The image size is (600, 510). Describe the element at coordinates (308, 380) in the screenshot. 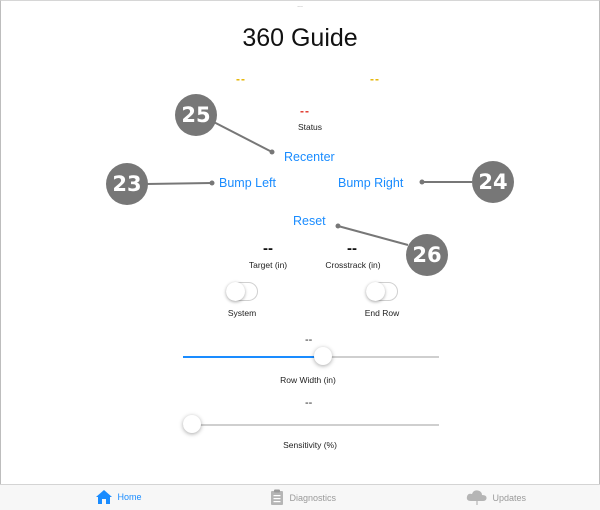

I see `row-width-label: Row Width (in)` at that location.